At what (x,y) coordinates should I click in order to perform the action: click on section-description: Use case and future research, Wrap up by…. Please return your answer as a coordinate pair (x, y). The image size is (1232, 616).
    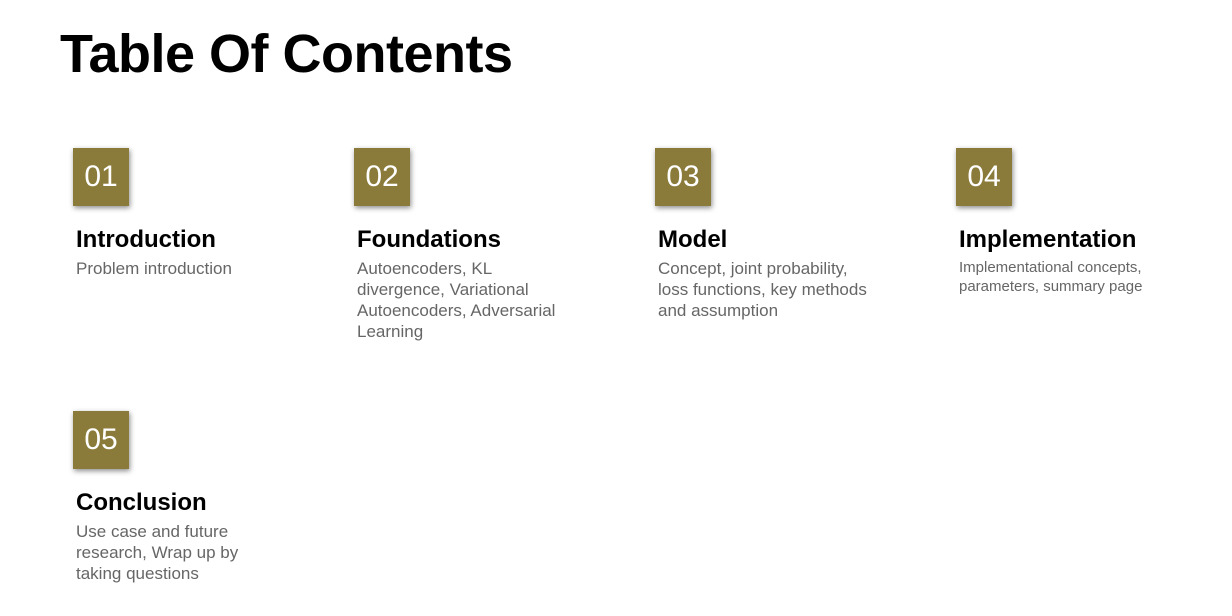
    Looking at the image, I should click on (157, 552).